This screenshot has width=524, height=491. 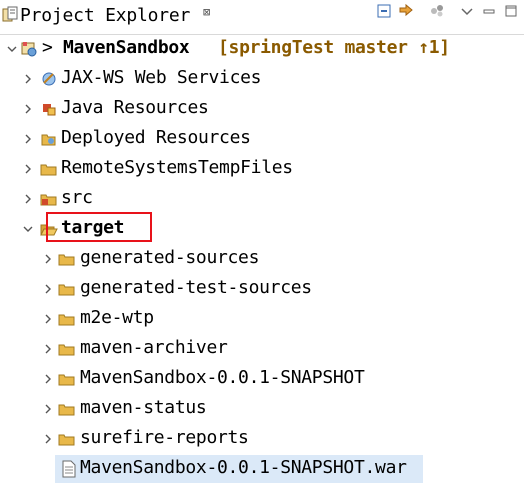 I want to click on maximize-icon, so click(x=511, y=11).